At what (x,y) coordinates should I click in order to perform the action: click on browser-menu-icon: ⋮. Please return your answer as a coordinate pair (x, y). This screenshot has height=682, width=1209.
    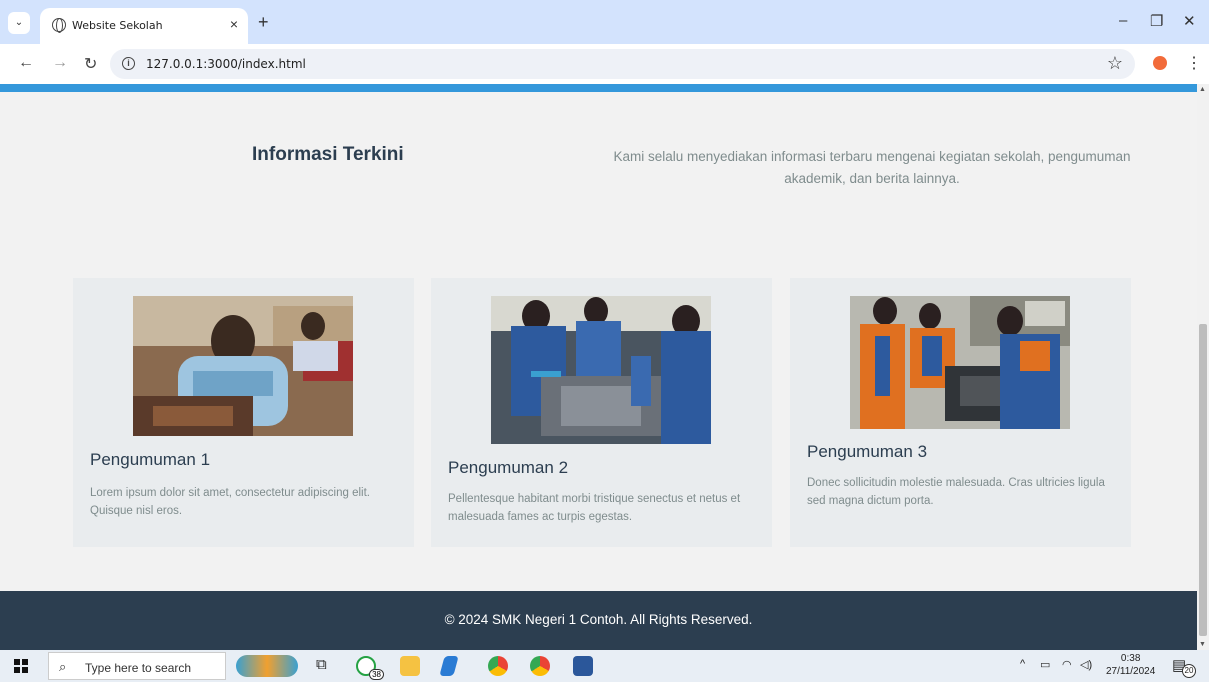
    Looking at the image, I should click on (1194, 63).